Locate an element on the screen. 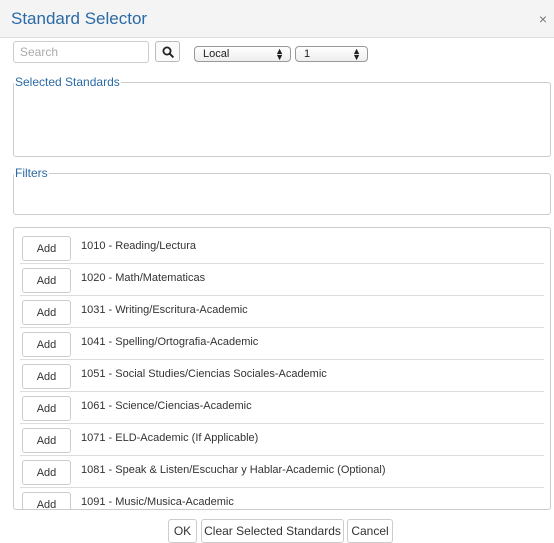 Image resolution: width=554 pixels, height=543 pixels. list-item: Add 1031 - Writing/Escritura-Academic is located at coordinates (282, 312).